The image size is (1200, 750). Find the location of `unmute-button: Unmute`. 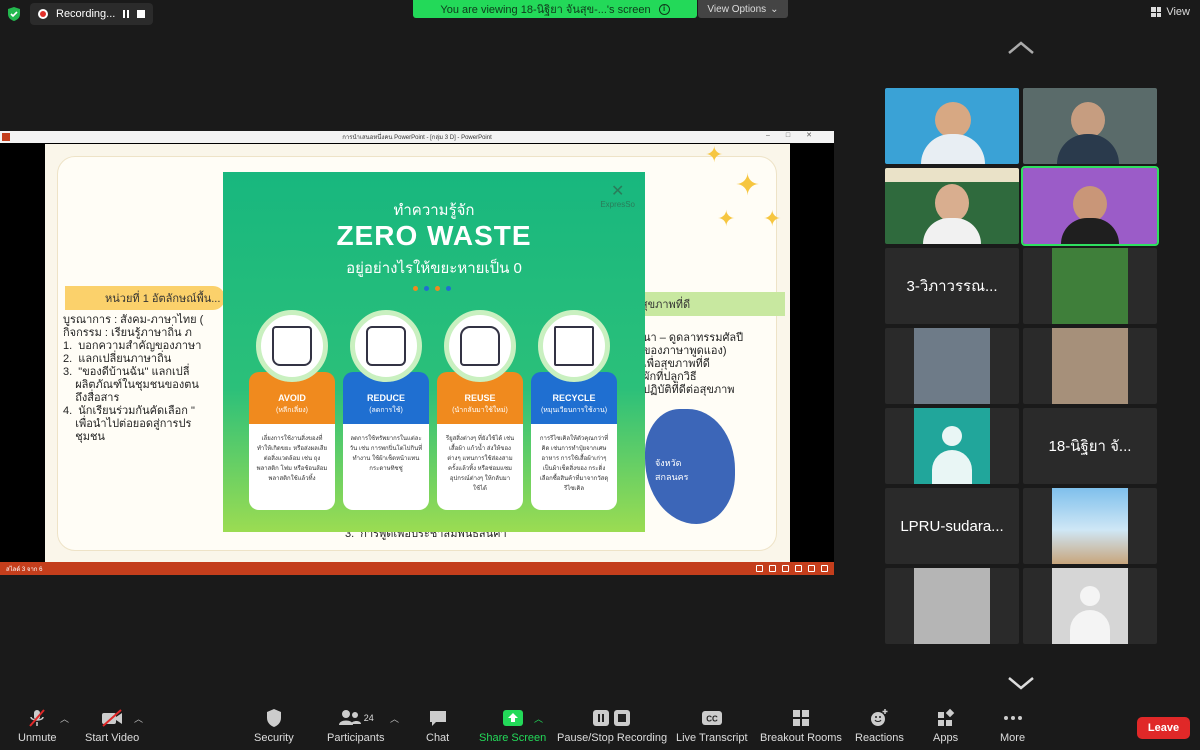

unmute-button: Unmute is located at coordinates (37, 726).